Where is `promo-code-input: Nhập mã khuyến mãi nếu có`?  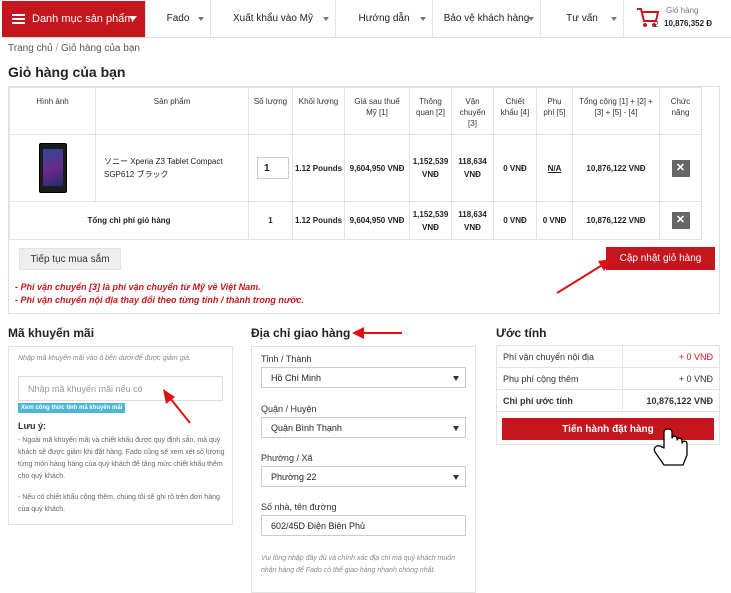
promo-code-input: Nhập mã khuyến mãi nếu có is located at coordinates (120, 388).